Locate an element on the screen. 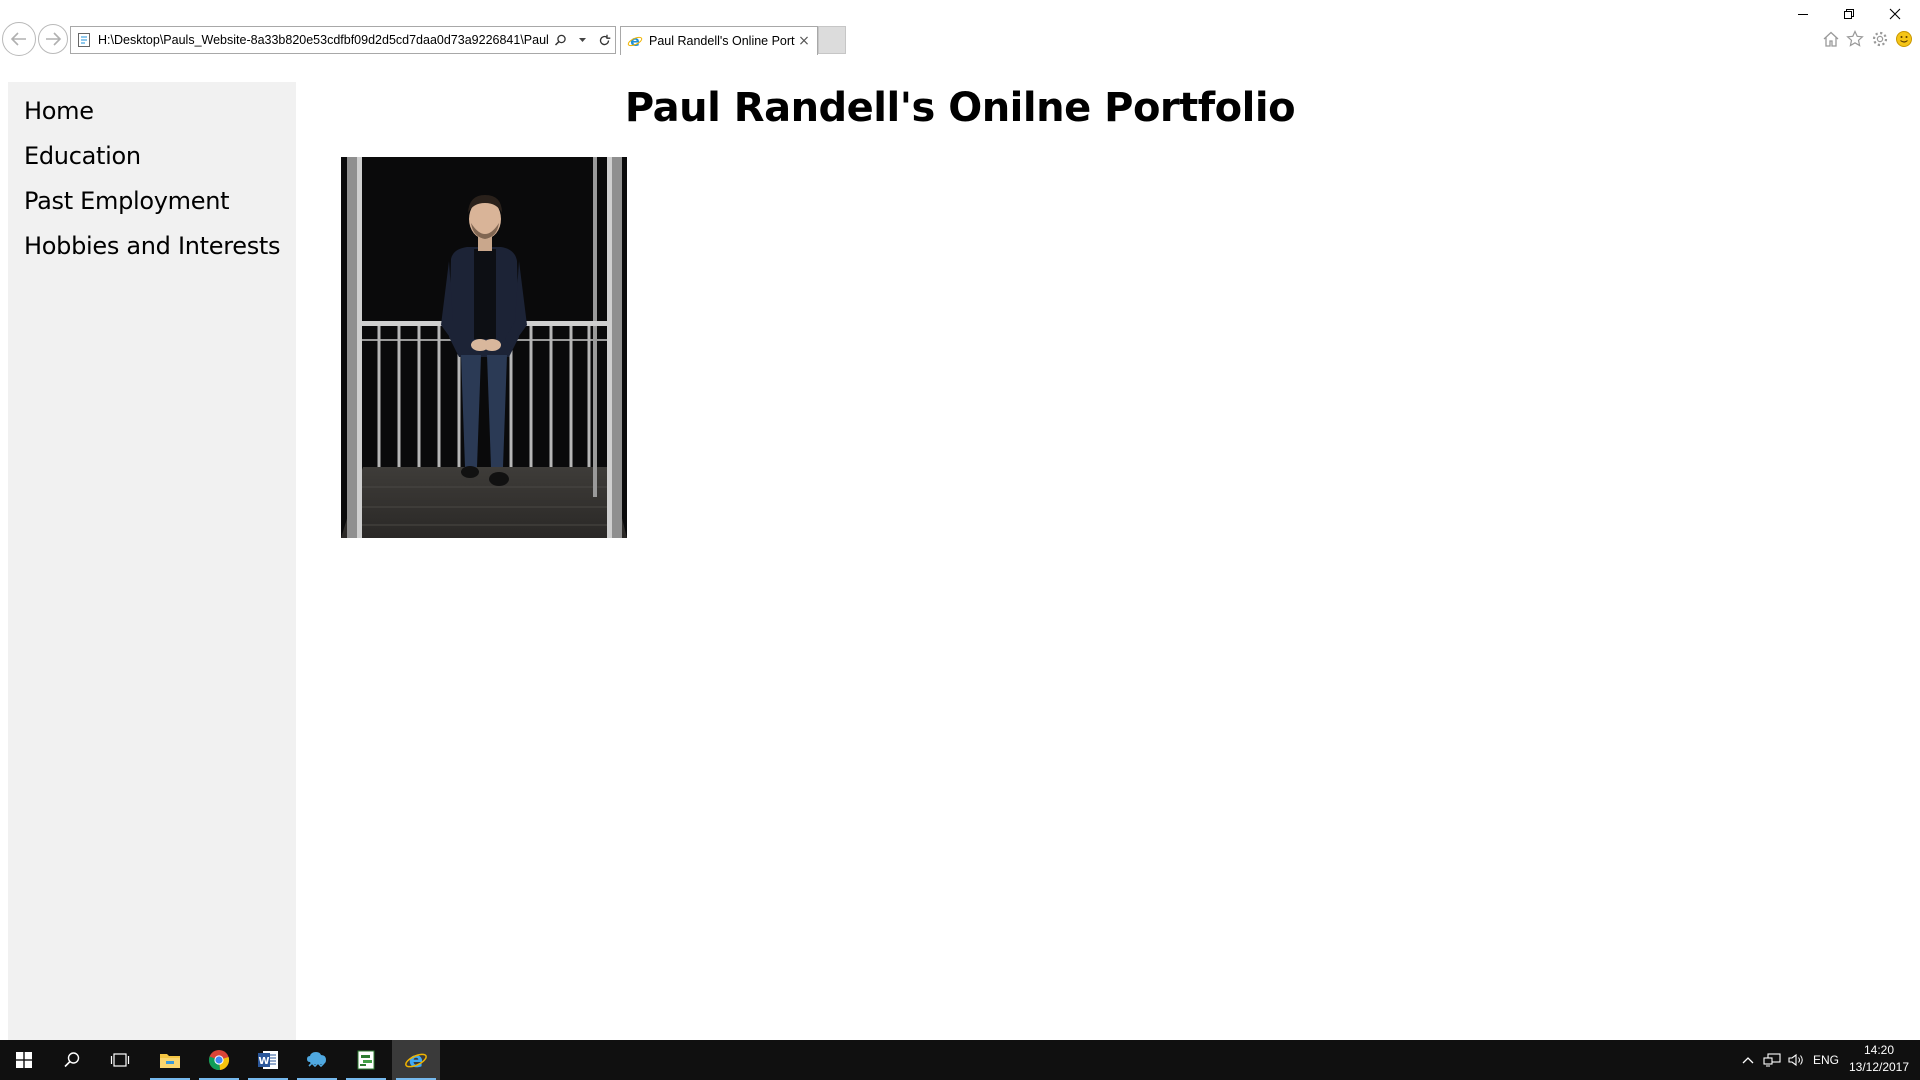  smiley-feedback-icon is located at coordinates (1904, 39).